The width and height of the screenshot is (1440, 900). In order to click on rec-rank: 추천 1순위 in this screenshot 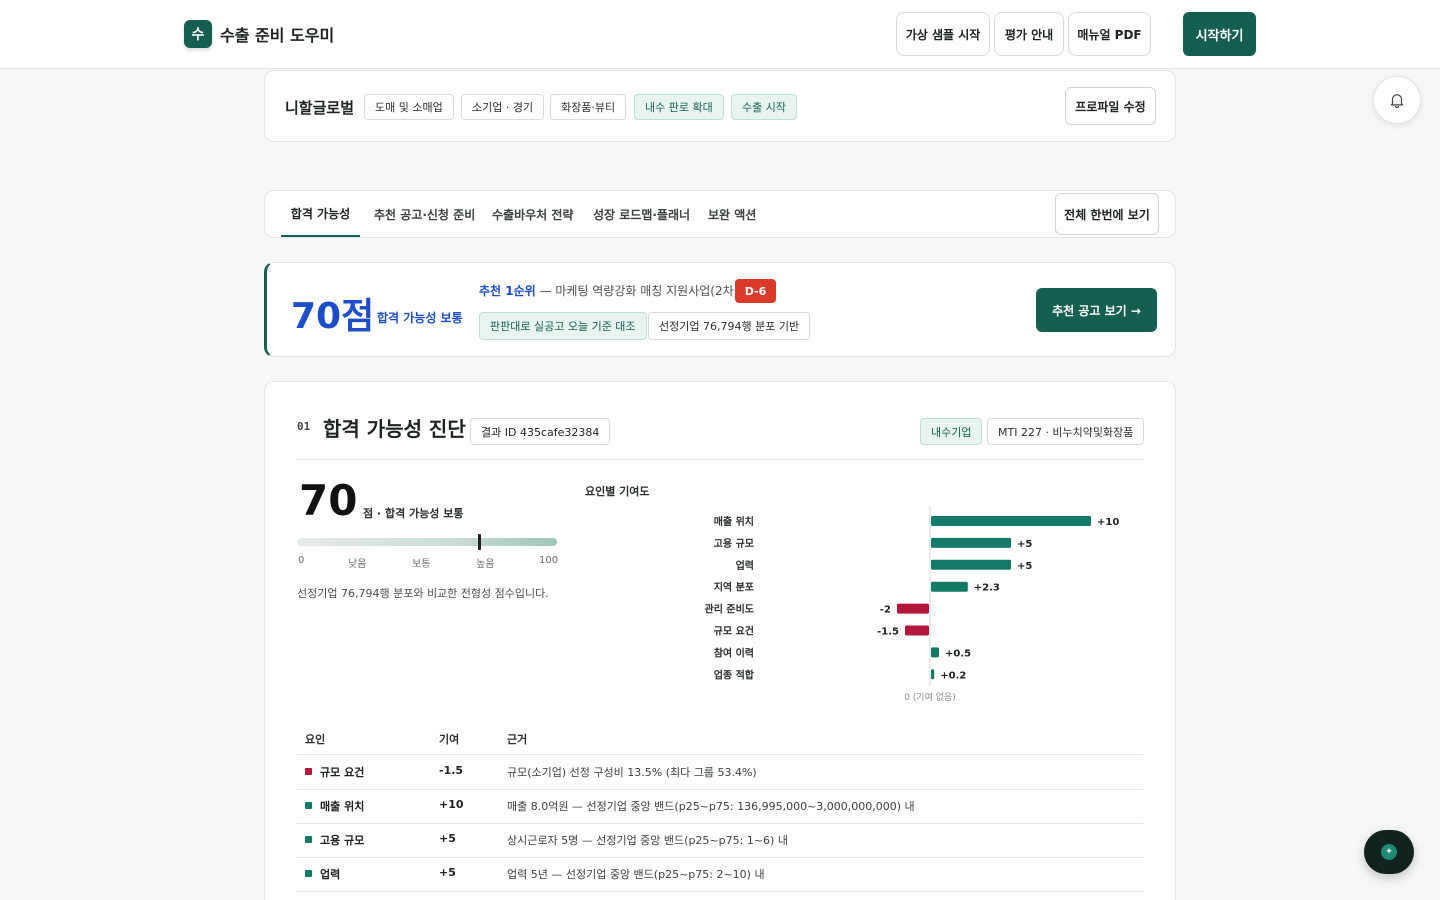, I will do `click(507, 291)`.